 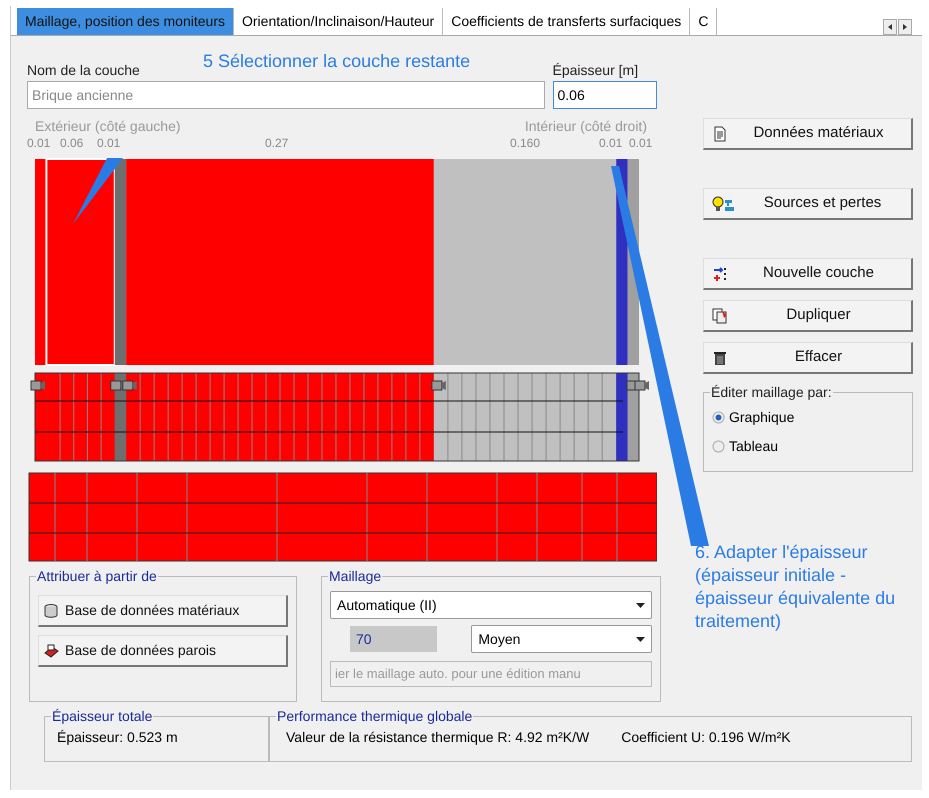 I want to click on radio-label: Tableau, so click(x=753, y=446).